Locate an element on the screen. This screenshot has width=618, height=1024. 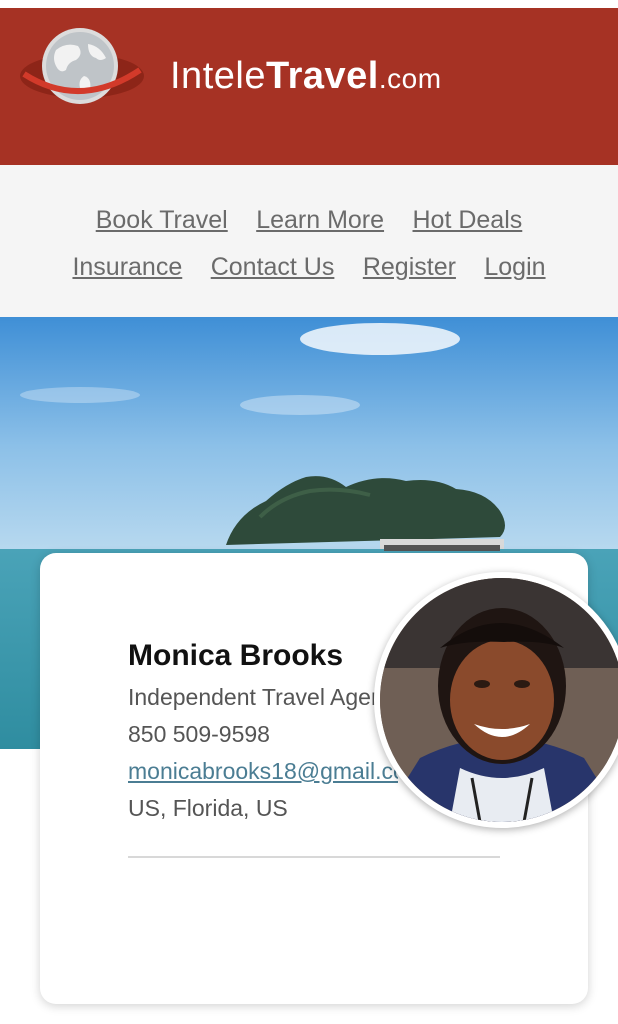
brand-part-travel: Travel is located at coordinates (322, 76).